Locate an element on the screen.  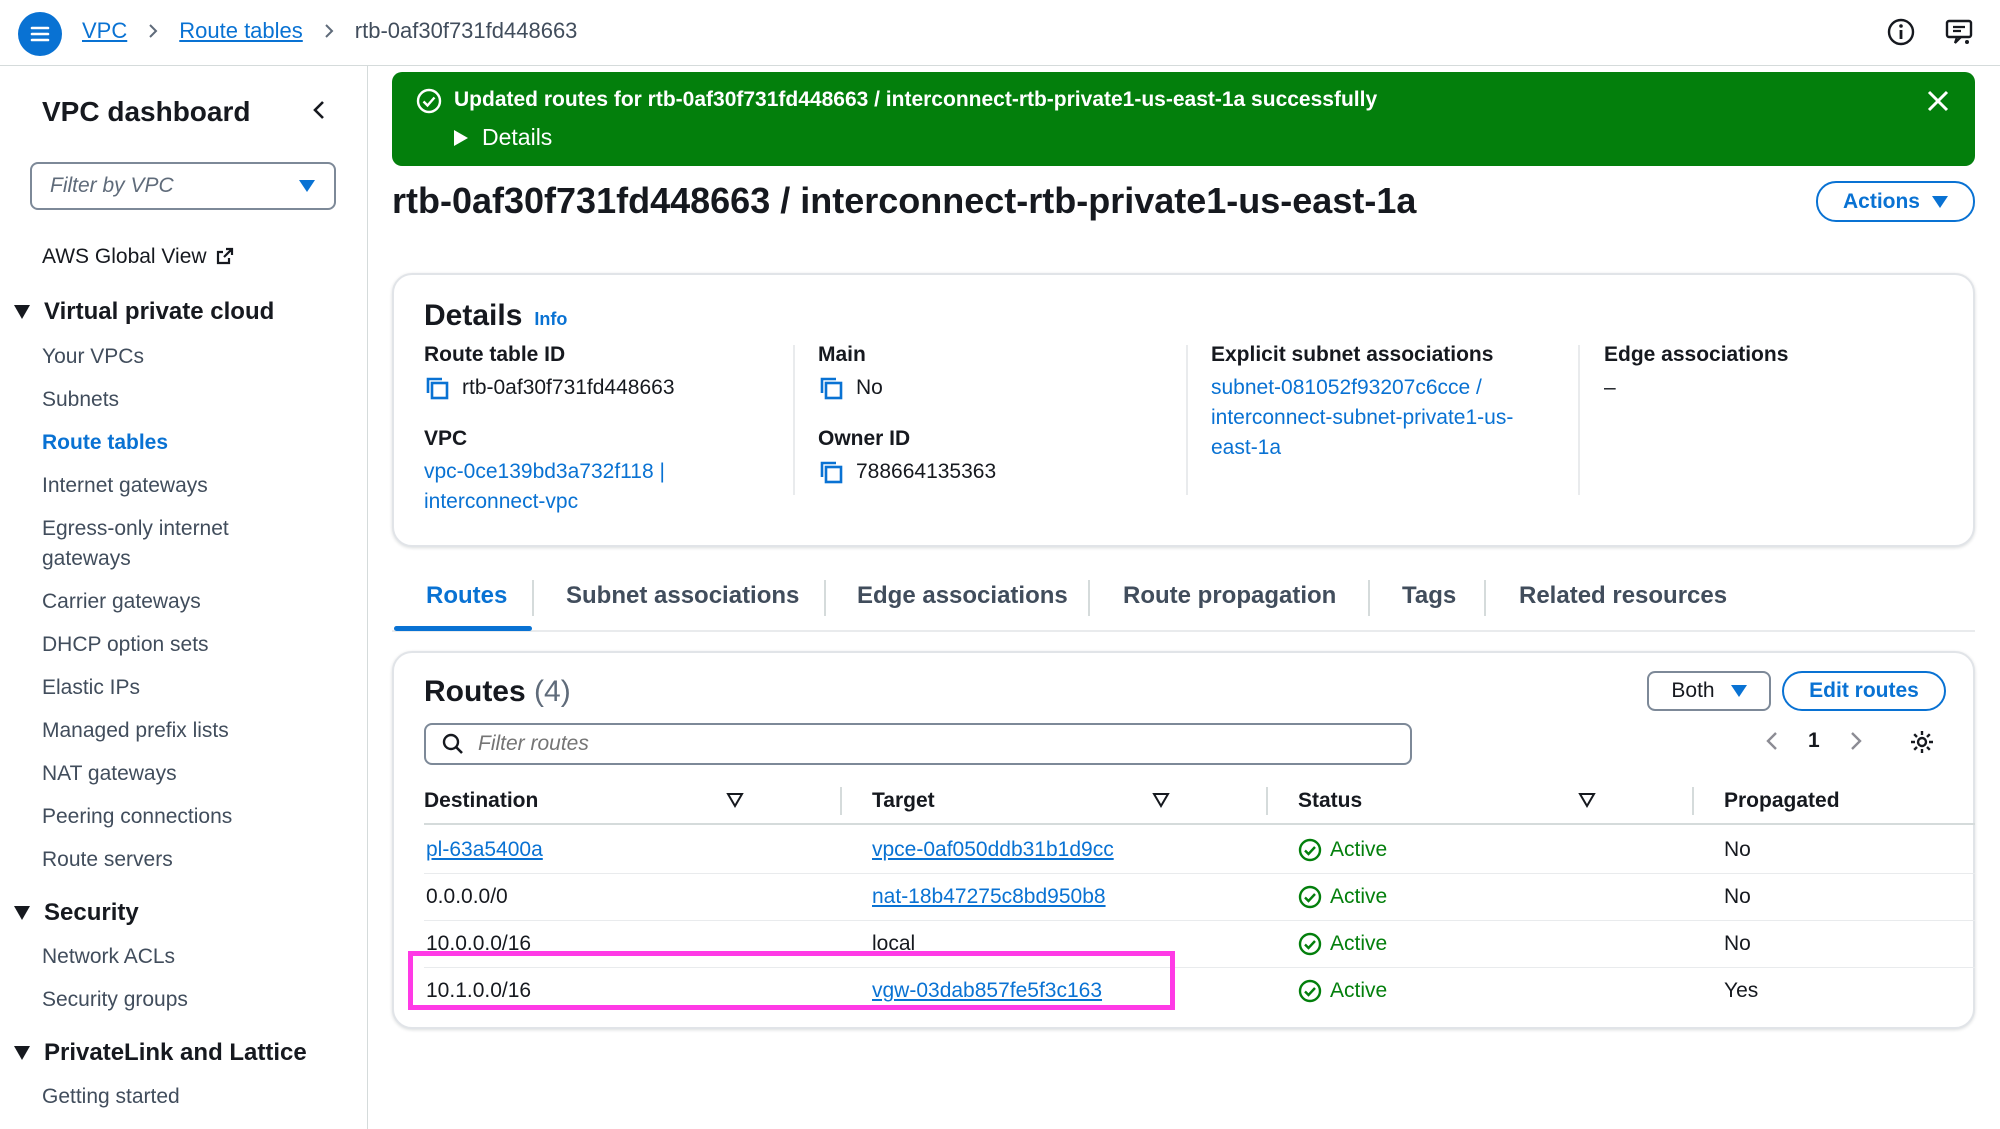
actions-button: Actions is located at coordinates (1895, 201).